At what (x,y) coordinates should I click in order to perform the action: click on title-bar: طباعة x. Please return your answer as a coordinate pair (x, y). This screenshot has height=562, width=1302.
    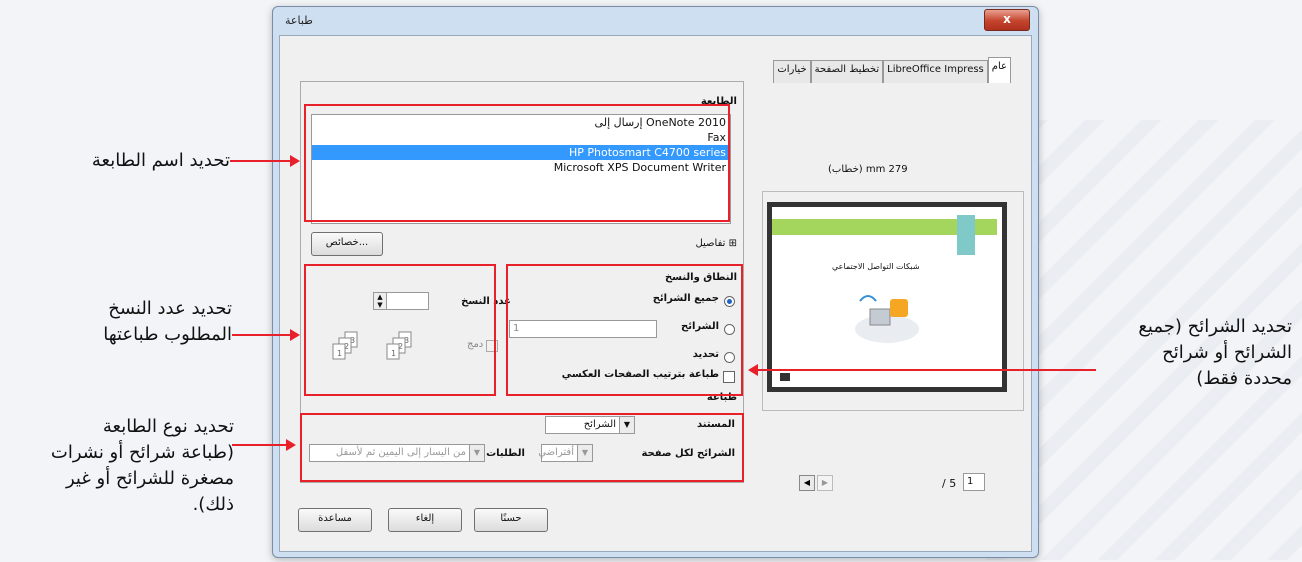
    Looking at the image, I should click on (655, 21).